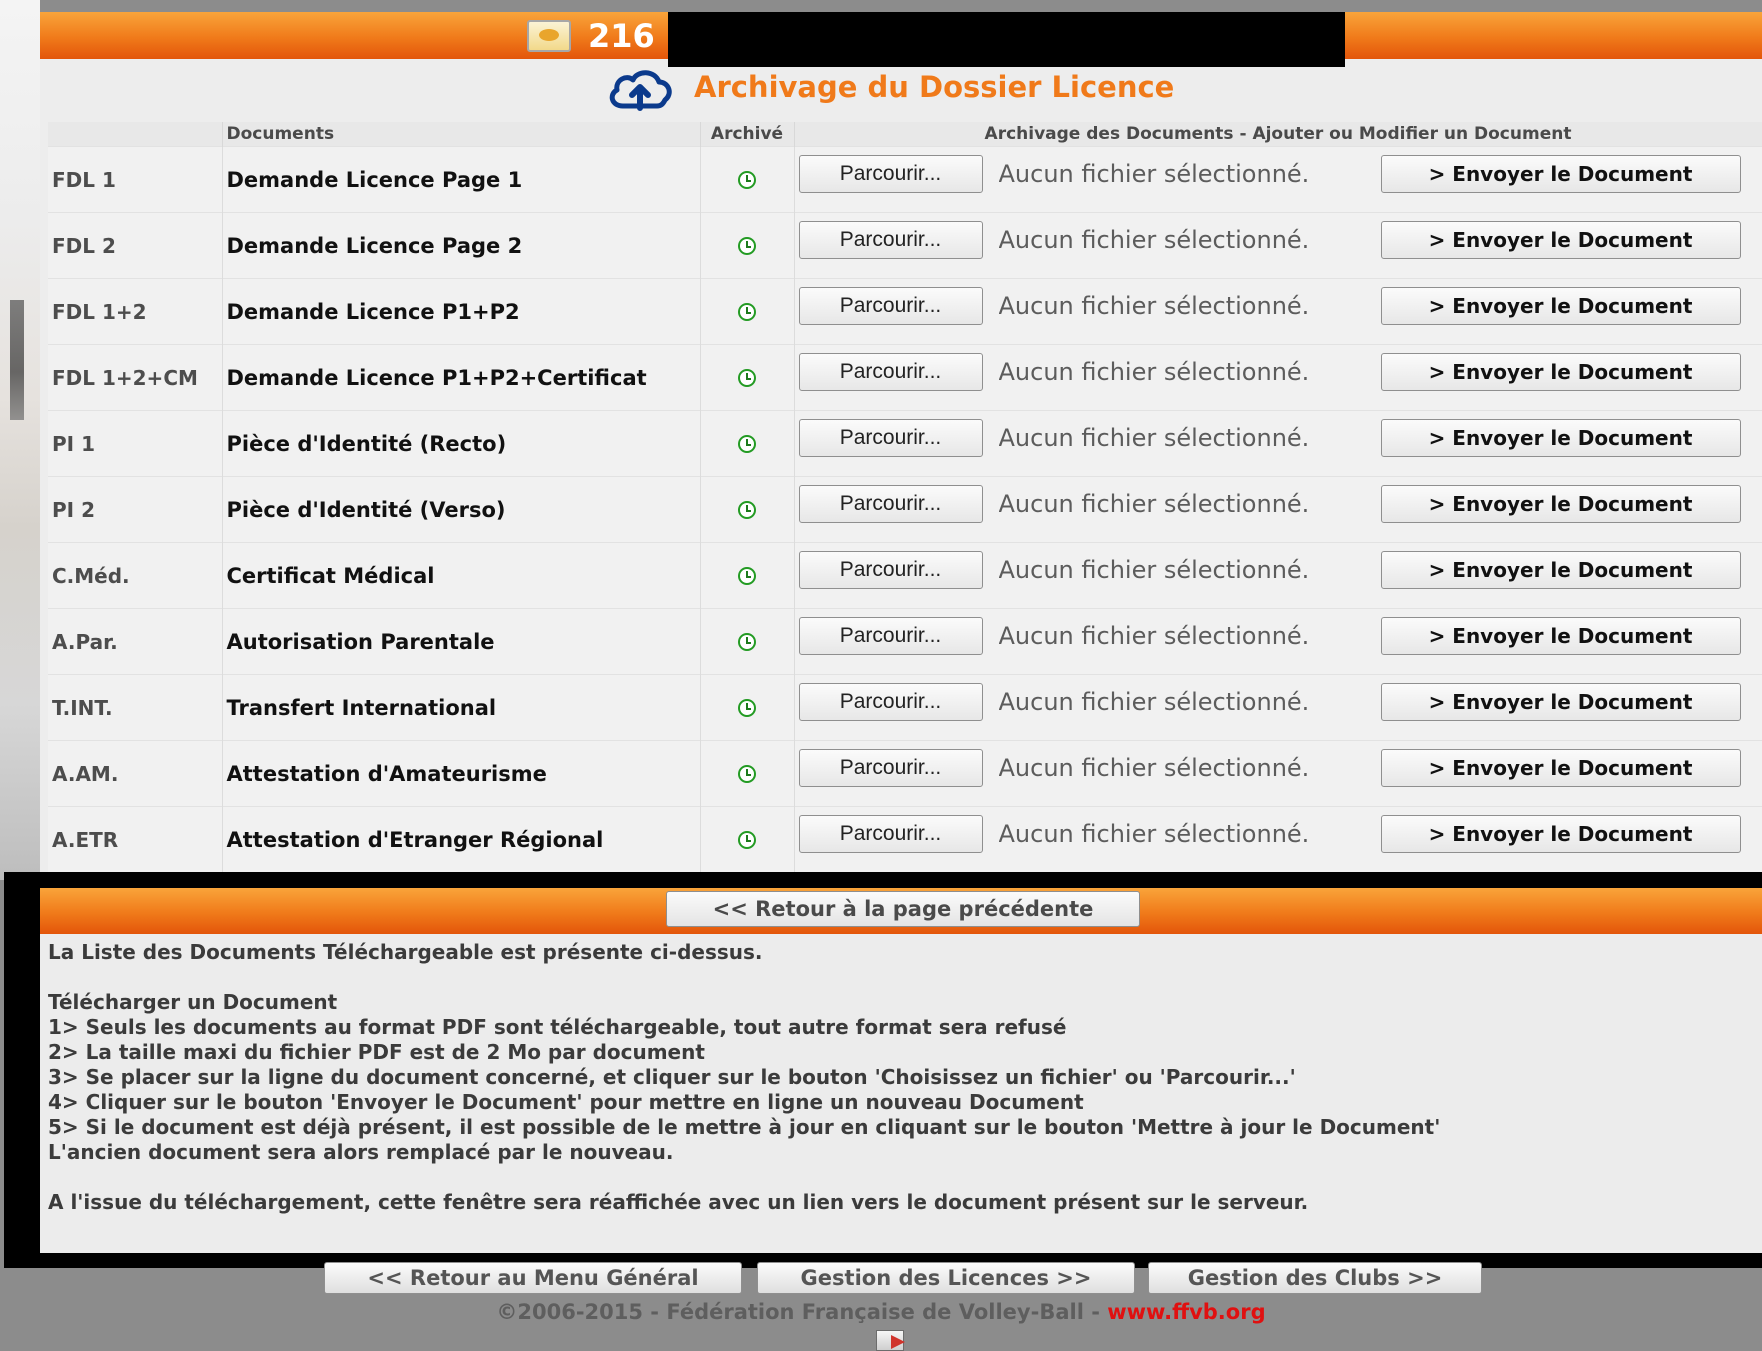  What do you see at coordinates (135, 773) in the screenshot?
I see `document-code: A.AM.` at bounding box center [135, 773].